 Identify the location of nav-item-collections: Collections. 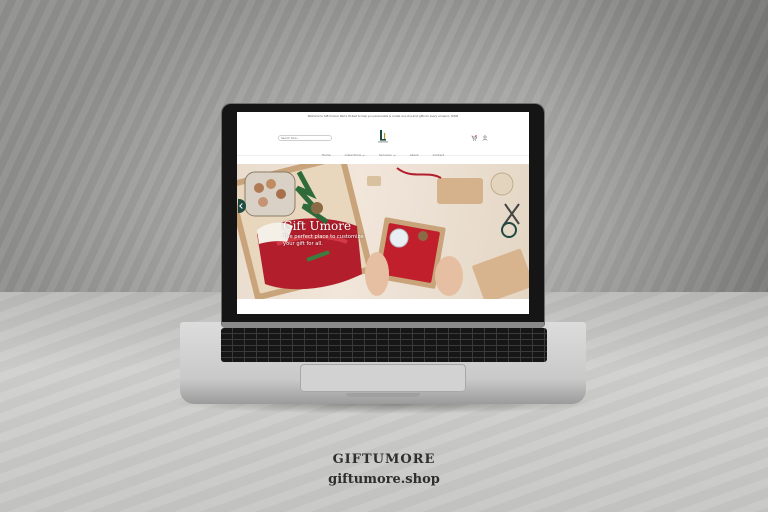
(355, 155).